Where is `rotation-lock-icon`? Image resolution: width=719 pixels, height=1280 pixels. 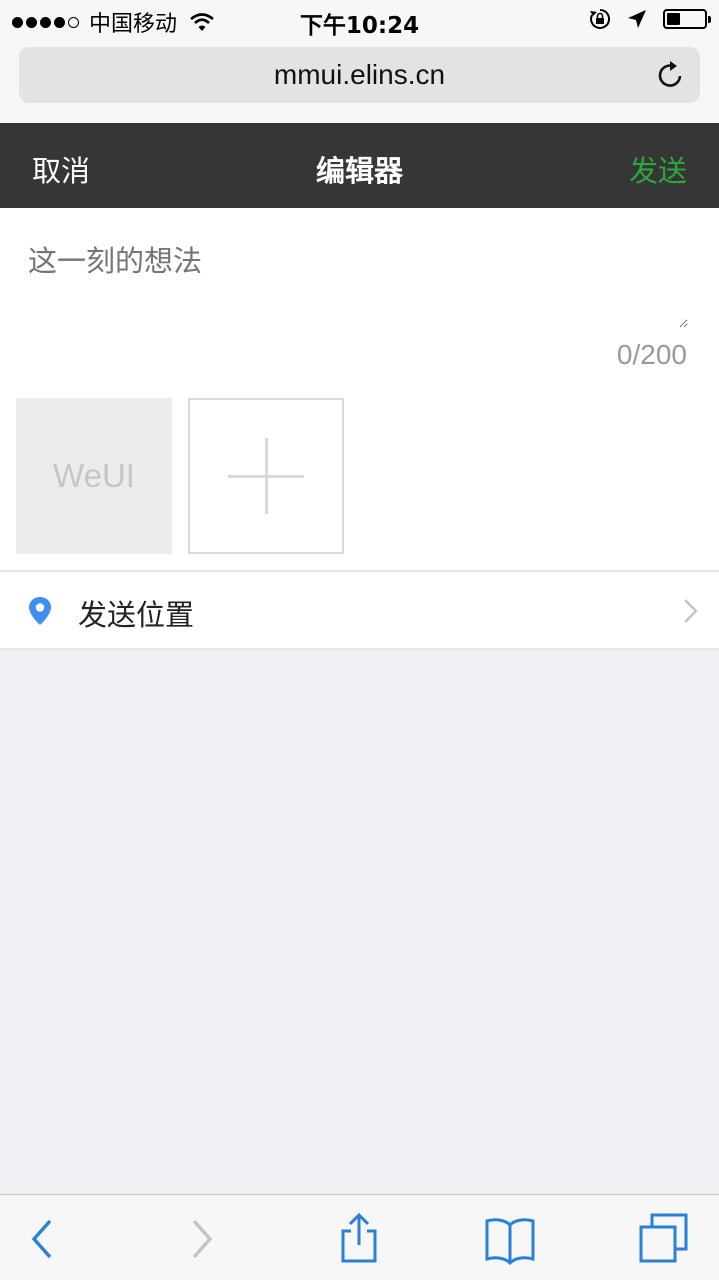
rotation-lock-icon is located at coordinates (600, 18).